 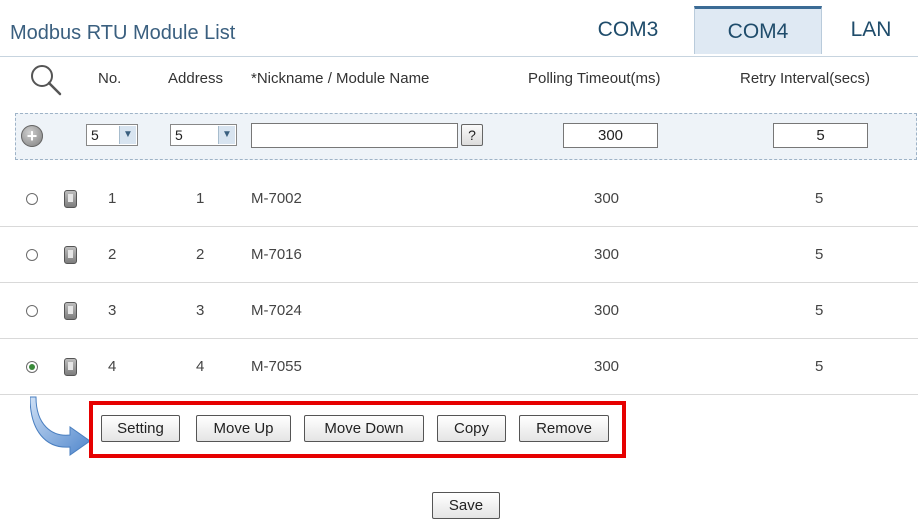 I want to click on column-header-retry-interval: Retry Interval(secs), so click(x=805, y=78).